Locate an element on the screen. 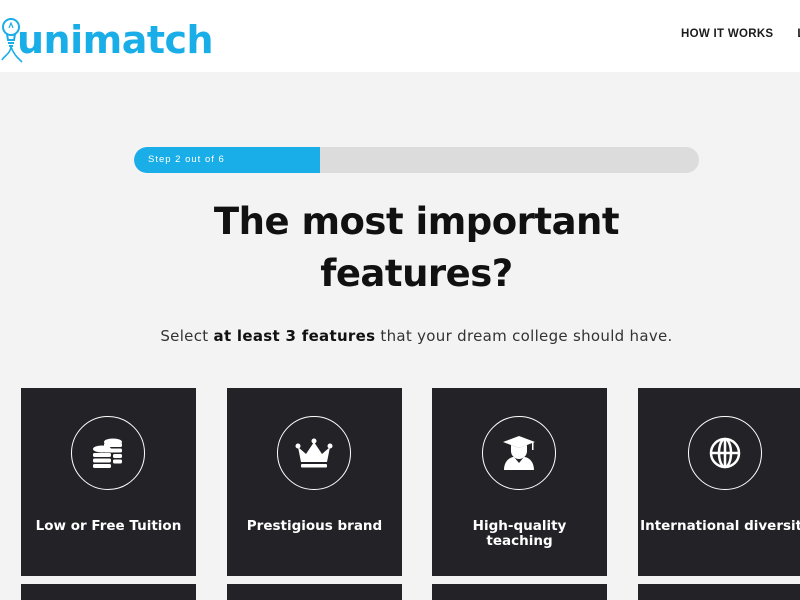  feature-card-high-quality-teaching: High-quality teaching is located at coordinates (519, 482).